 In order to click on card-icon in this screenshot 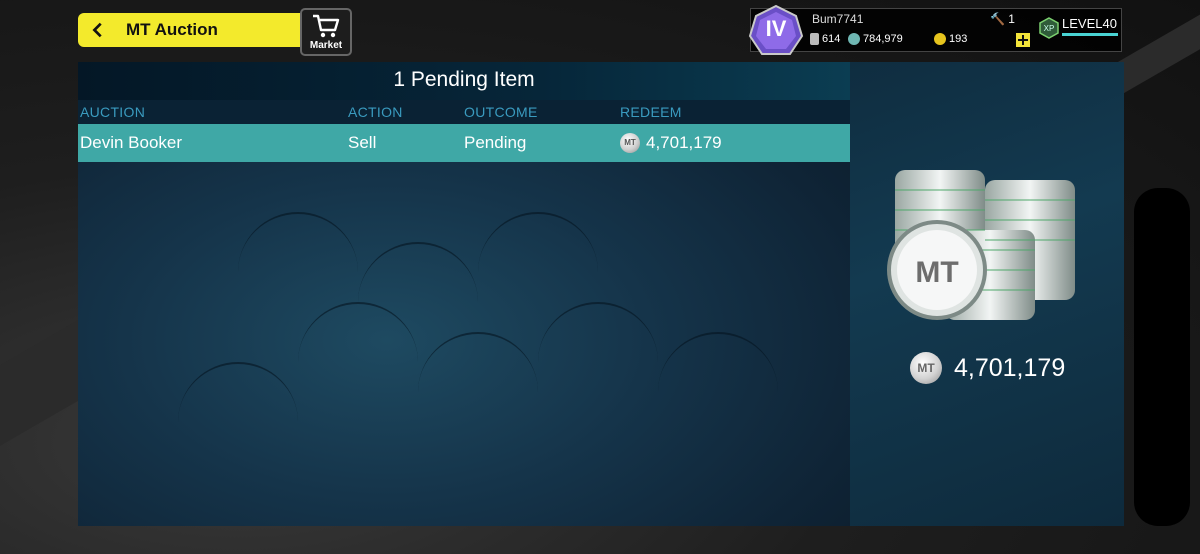, I will do `click(814, 39)`.